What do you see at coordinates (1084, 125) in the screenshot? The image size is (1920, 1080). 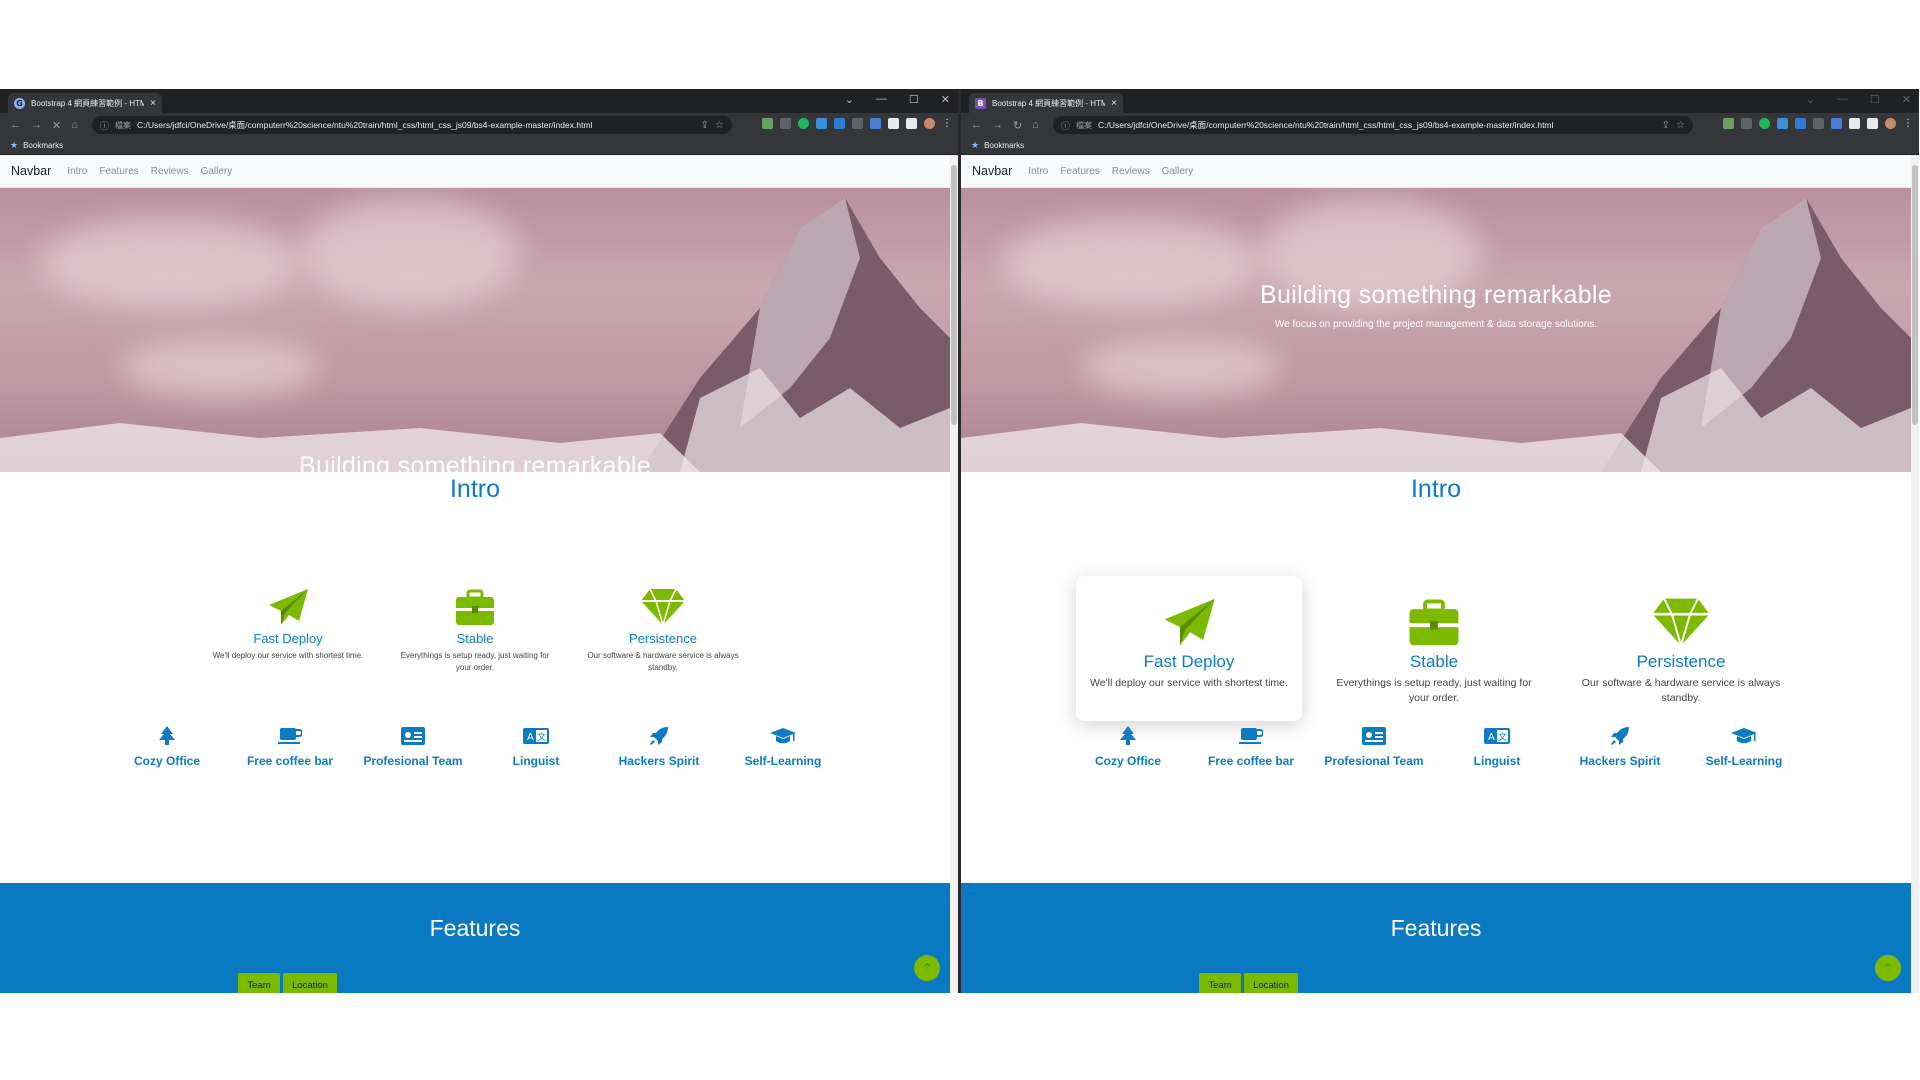 I see `address-scheme: 檔案` at bounding box center [1084, 125].